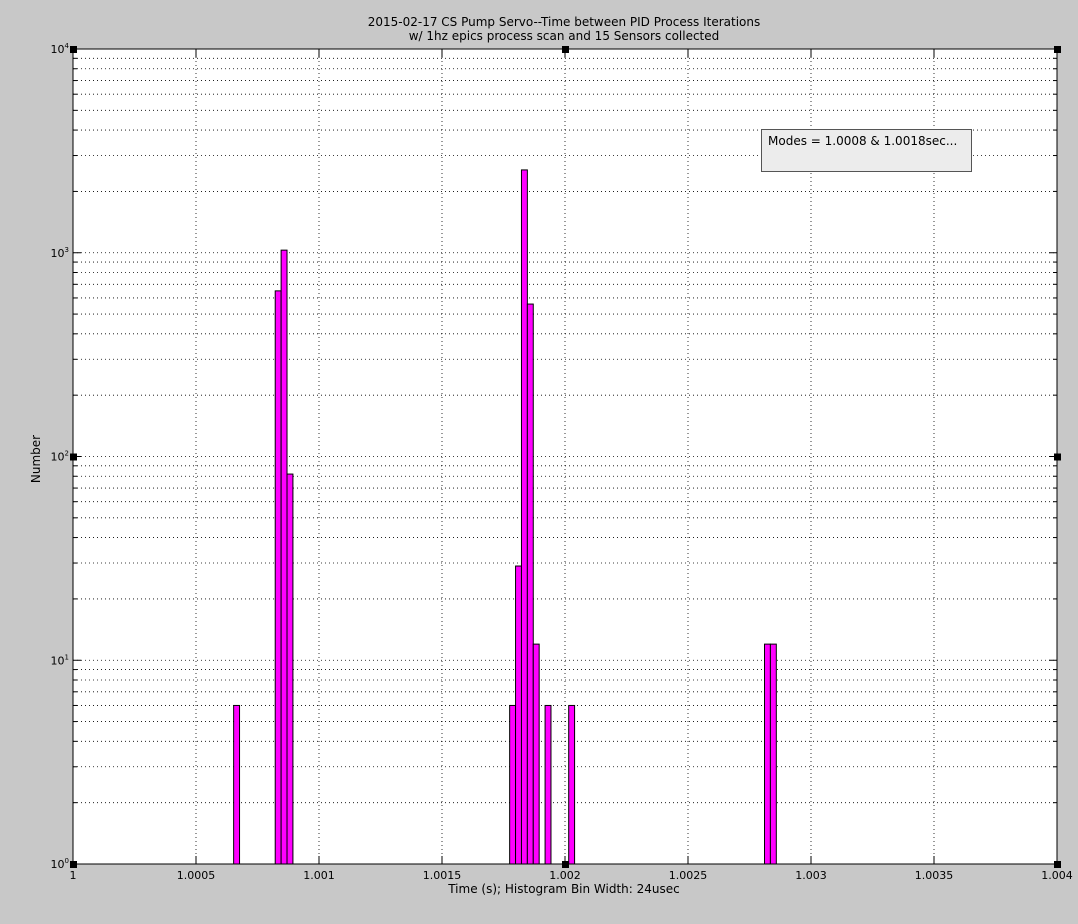  What do you see at coordinates (60, 660) in the screenshot?
I see `y-tick-label: 101` at bounding box center [60, 660].